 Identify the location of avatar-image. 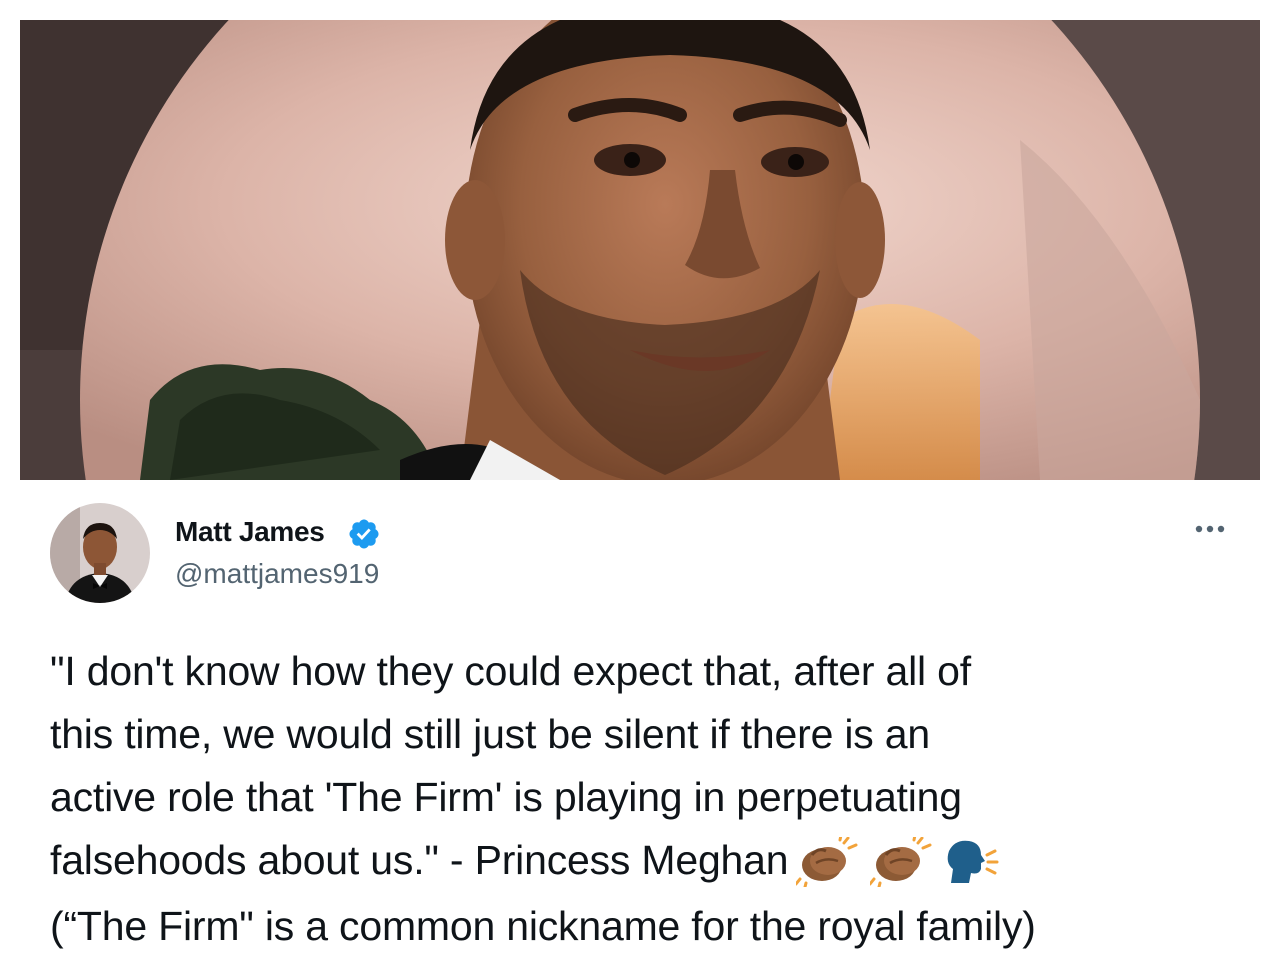
(100, 553).